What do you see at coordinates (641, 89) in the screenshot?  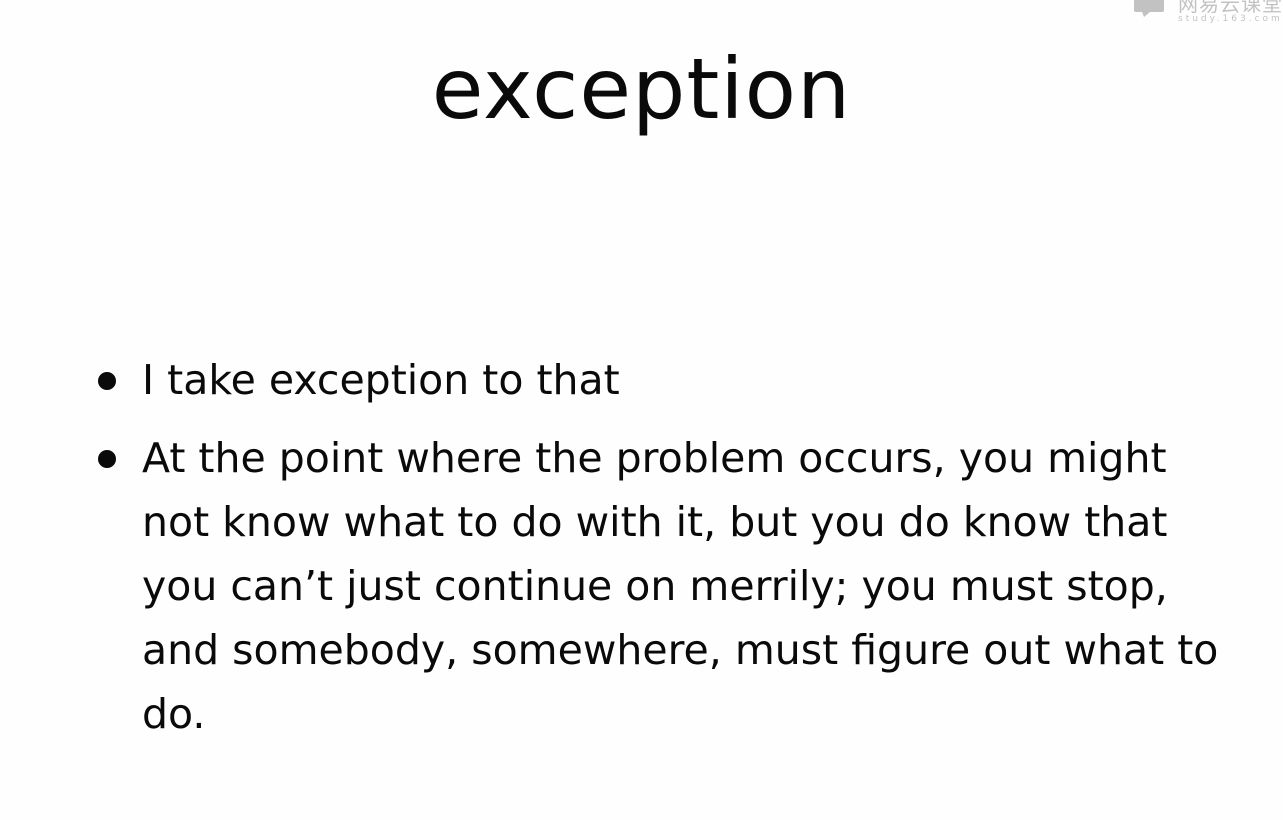 I see `slide-title: exception` at bounding box center [641, 89].